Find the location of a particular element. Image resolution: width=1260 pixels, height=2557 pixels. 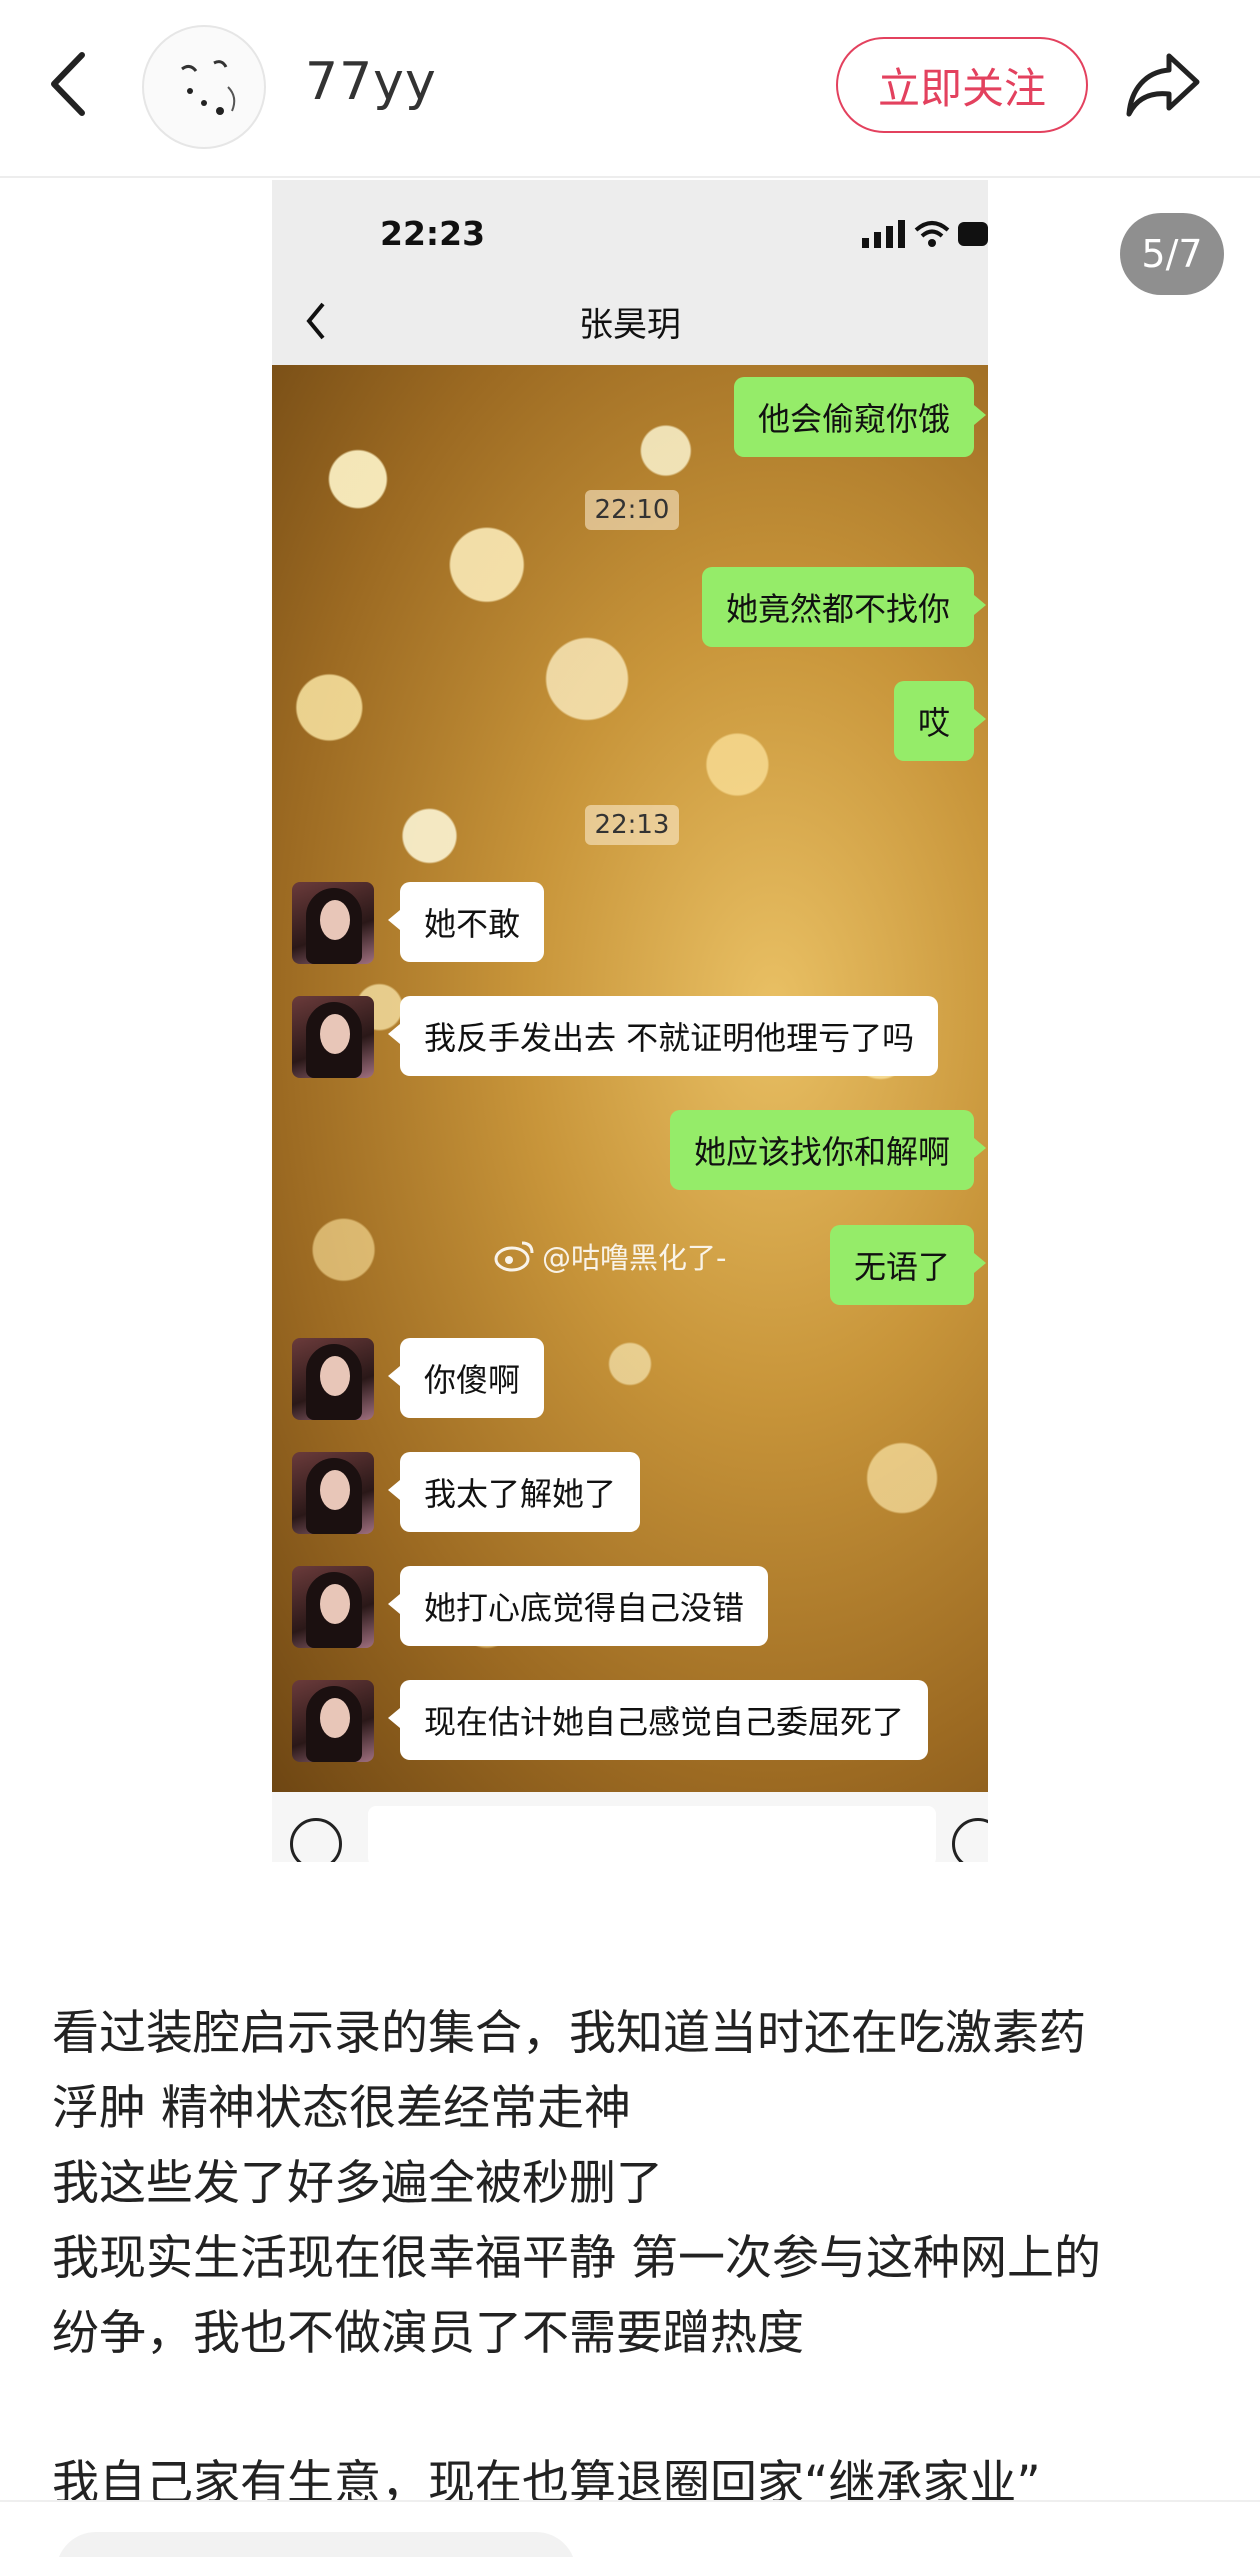

message-bubble-right: 她应该找你和解啊 is located at coordinates (828, 1150).